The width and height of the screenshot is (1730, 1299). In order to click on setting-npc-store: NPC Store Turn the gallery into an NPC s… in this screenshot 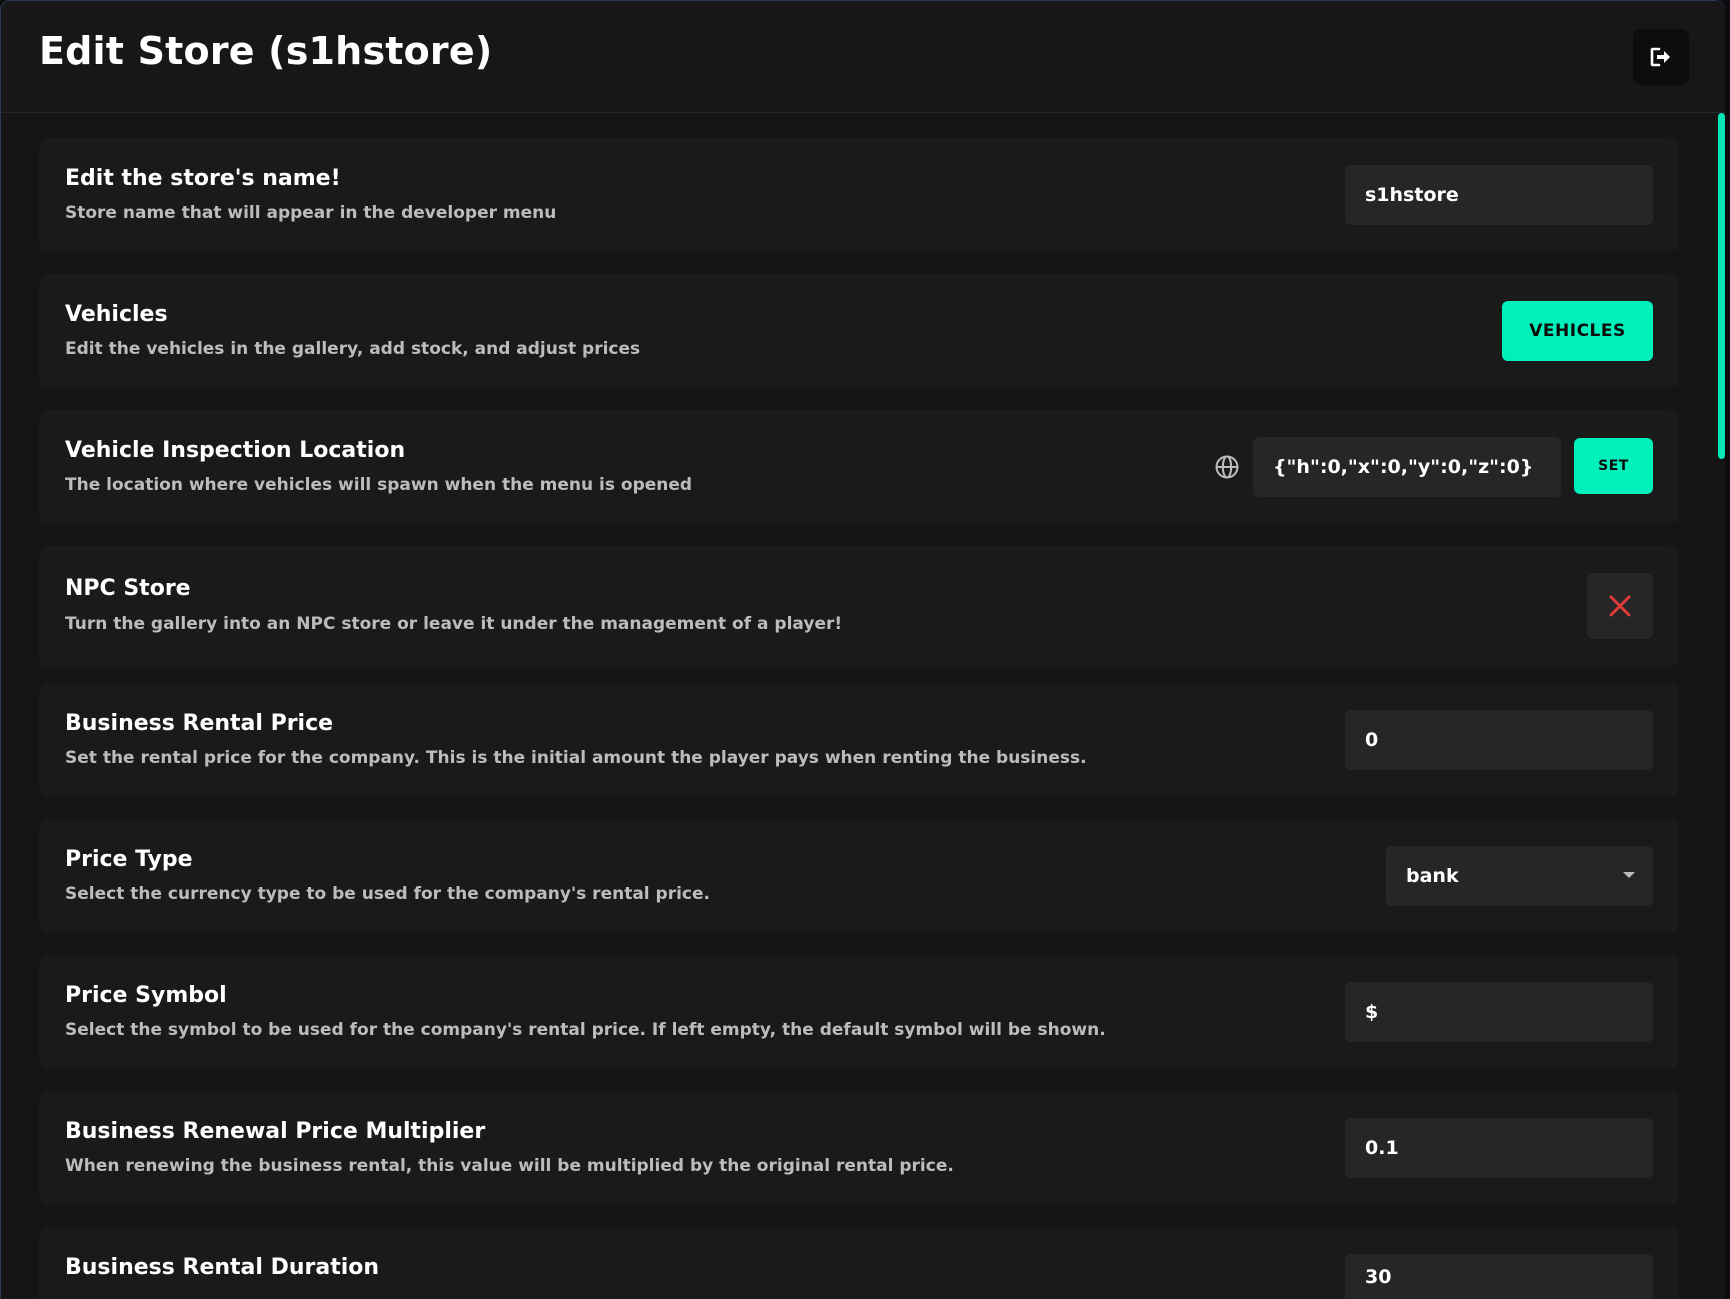, I will do `click(859, 606)`.